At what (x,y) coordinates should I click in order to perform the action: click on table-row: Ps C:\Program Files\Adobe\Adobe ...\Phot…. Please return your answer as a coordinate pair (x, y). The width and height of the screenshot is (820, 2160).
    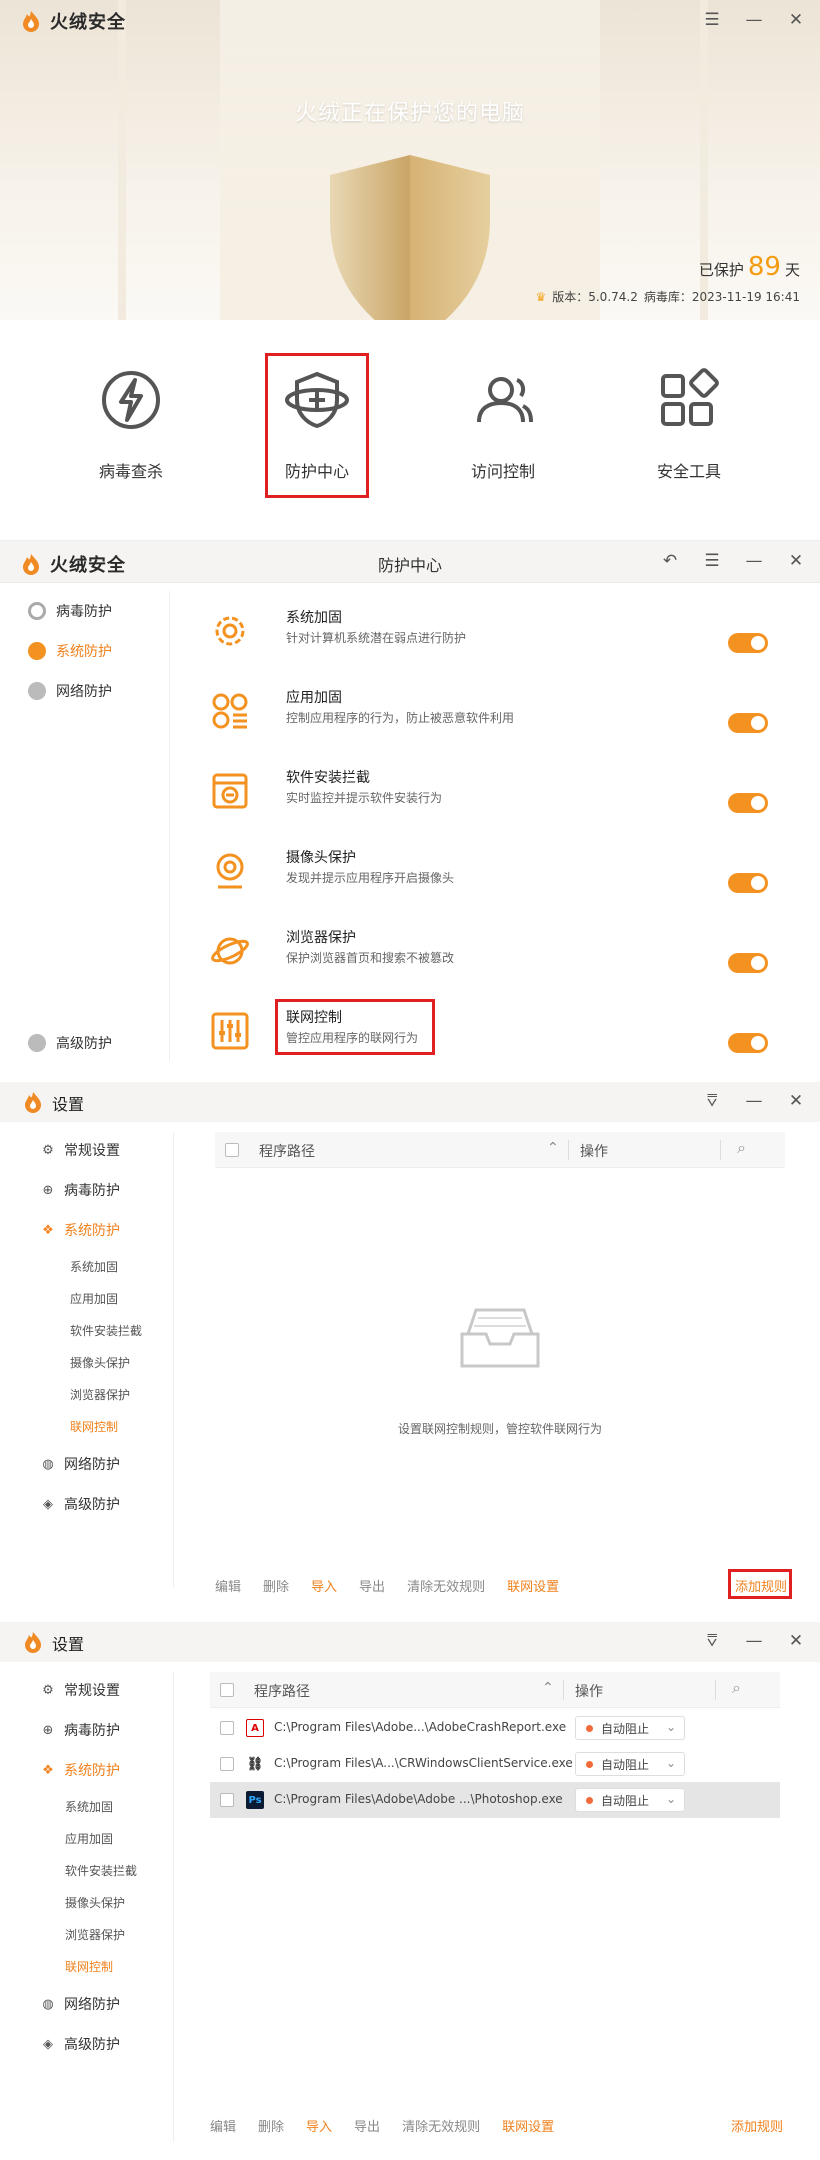
    Looking at the image, I should click on (495, 1800).